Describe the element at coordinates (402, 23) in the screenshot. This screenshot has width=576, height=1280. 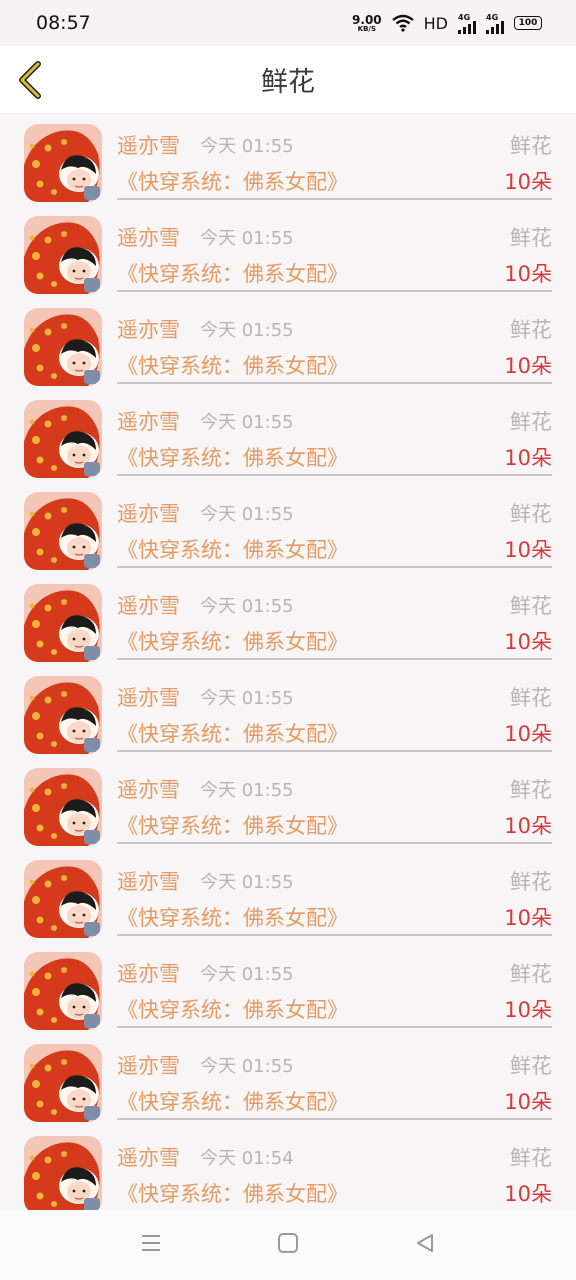
I see `wifi-icon` at that location.